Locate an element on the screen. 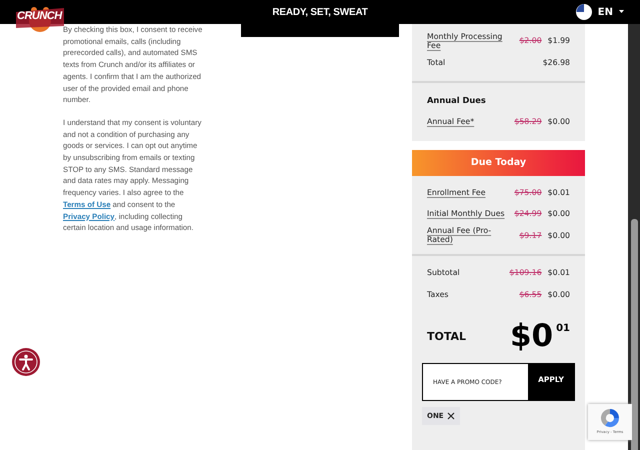 The height and width of the screenshot is (450, 640). total-label: TOTAL is located at coordinates (446, 336).